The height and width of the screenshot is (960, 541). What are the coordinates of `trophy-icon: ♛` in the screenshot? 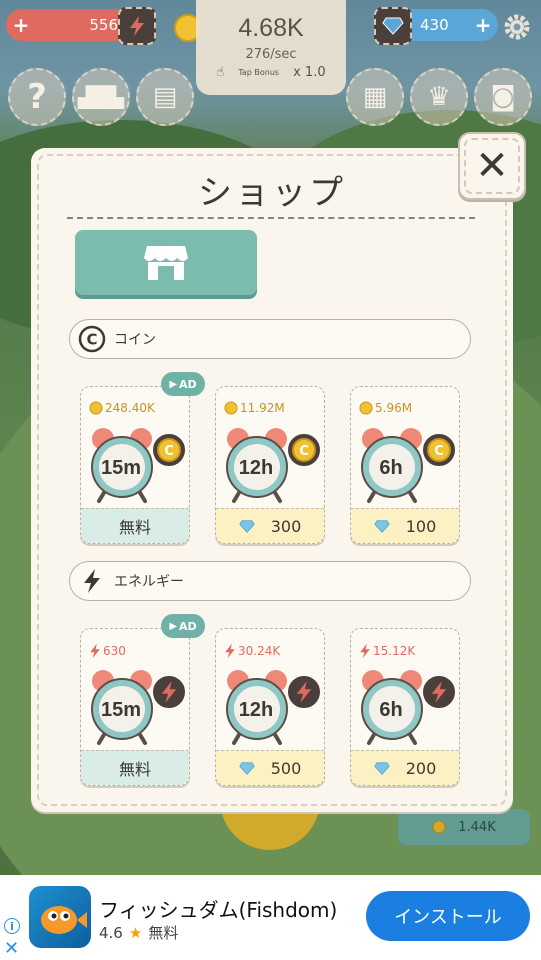 It's located at (439, 97).